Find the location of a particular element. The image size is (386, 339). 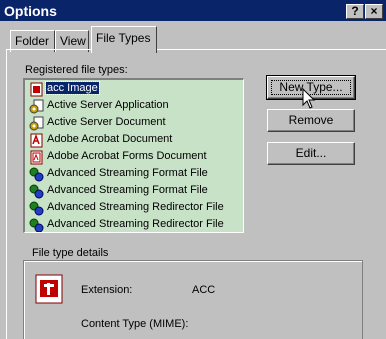

help-button: ? is located at coordinates (355, 11).